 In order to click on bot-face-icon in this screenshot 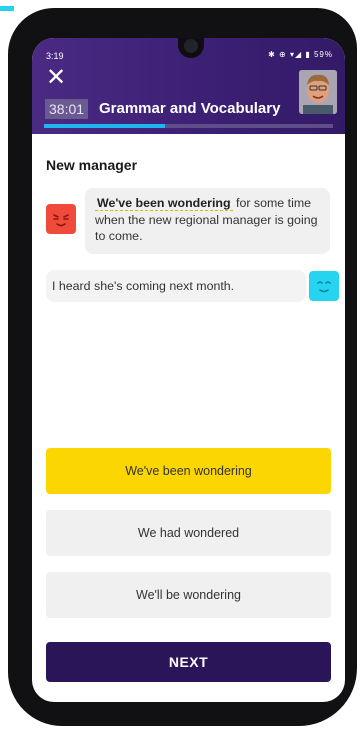, I will do `click(61, 220)`.